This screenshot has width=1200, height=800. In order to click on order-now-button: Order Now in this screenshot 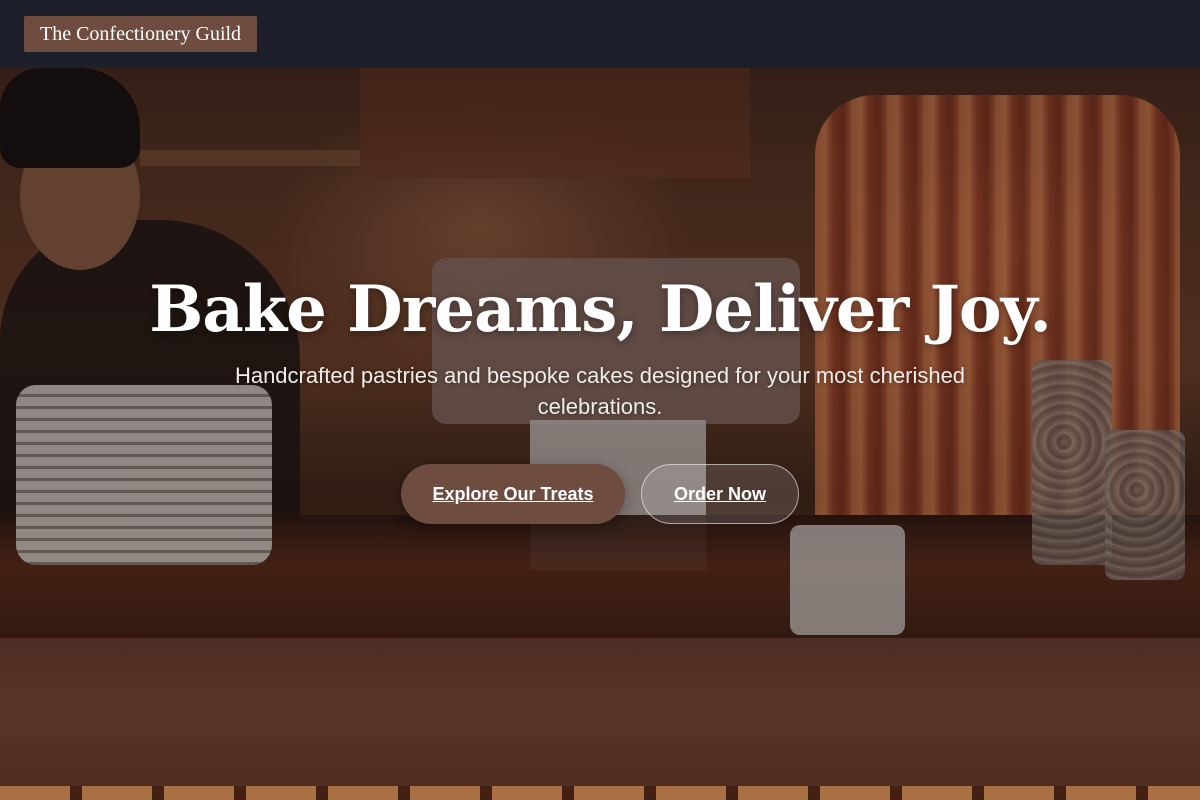, I will do `click(720, 494)`.